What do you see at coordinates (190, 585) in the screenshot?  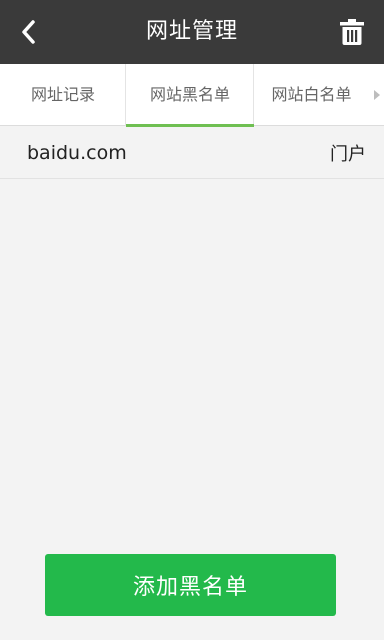 I see `add-blacklist-button: 添加黑名单` at bounding box center [190, 585].